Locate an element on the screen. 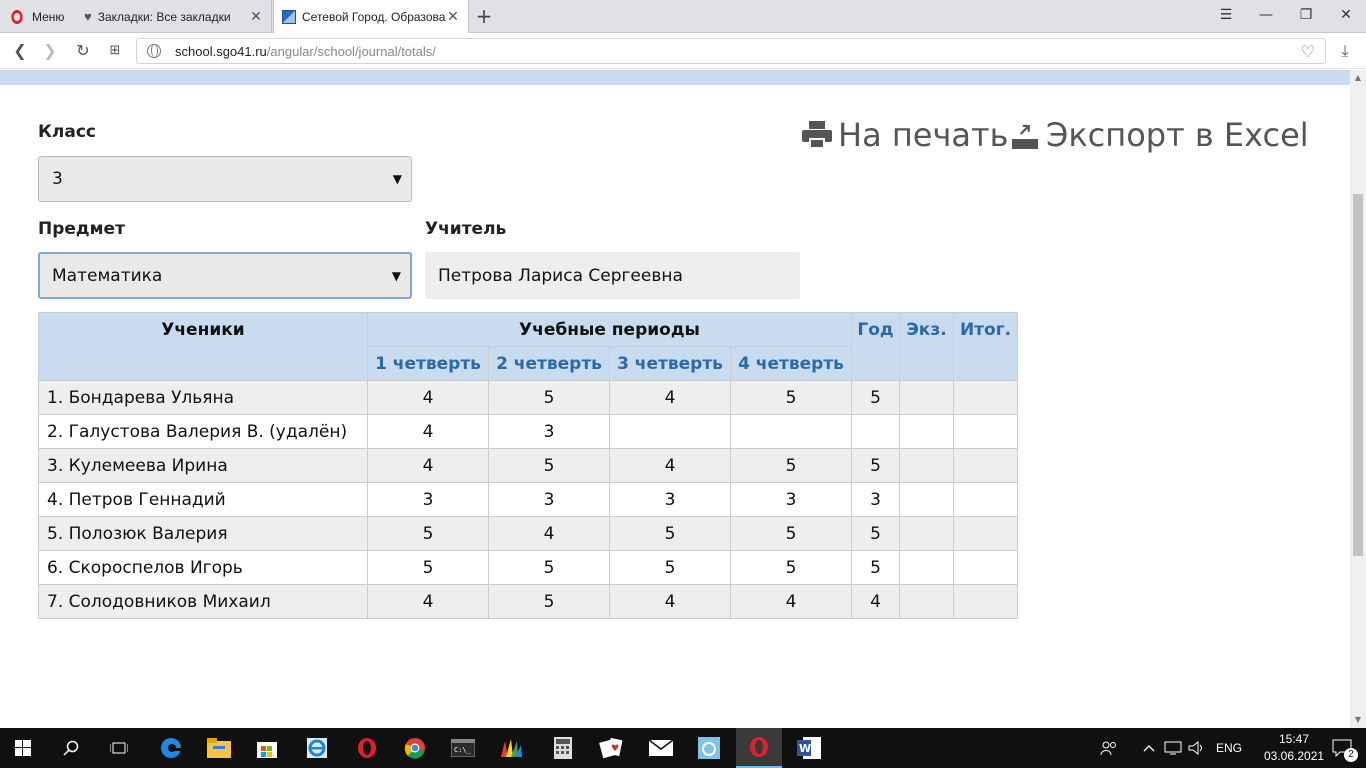 This screenshot has width=1366, height=768. header-year: Год is located at coordinates (875, 346).